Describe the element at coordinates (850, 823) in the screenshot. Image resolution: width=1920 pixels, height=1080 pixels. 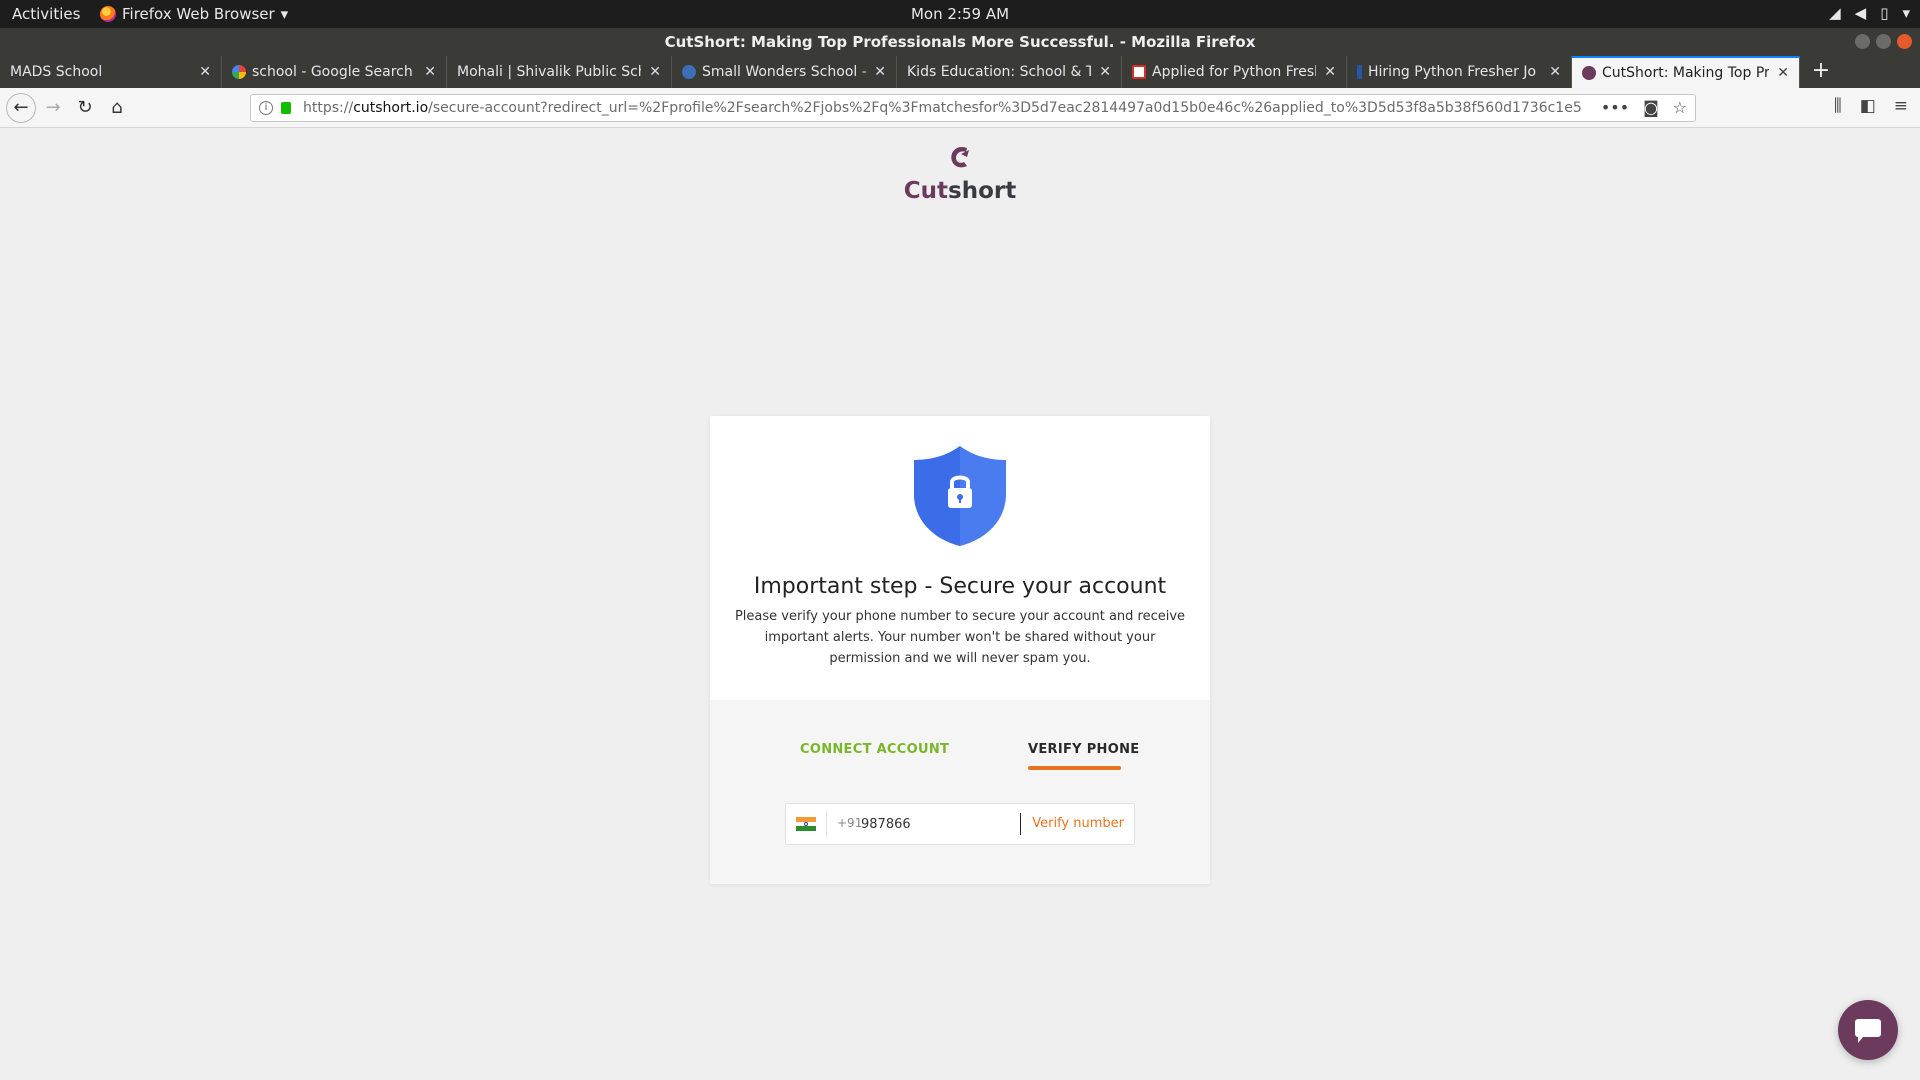
I see `country-code: +91` at that location.